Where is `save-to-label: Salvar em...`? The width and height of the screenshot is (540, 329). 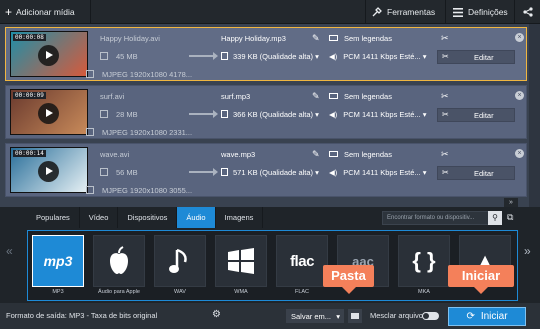
save-to-label: Salvar em... is located at coordinates (311, 316).